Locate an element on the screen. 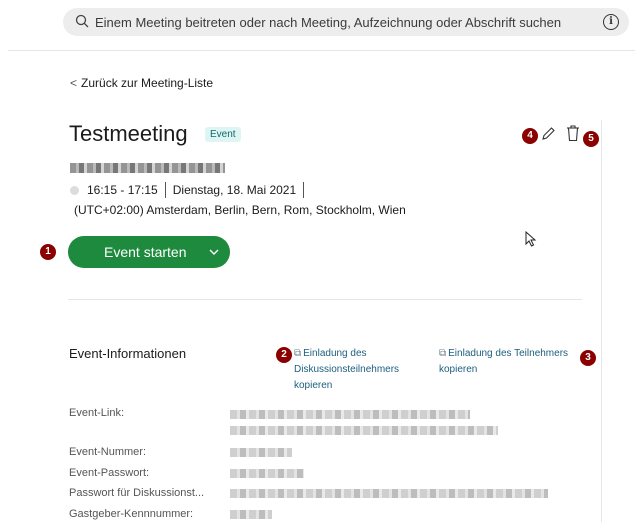 The width and height of the screenshot is (635, 522). event-password-label: Event-Passwort: is located at coordinates (109, 473).